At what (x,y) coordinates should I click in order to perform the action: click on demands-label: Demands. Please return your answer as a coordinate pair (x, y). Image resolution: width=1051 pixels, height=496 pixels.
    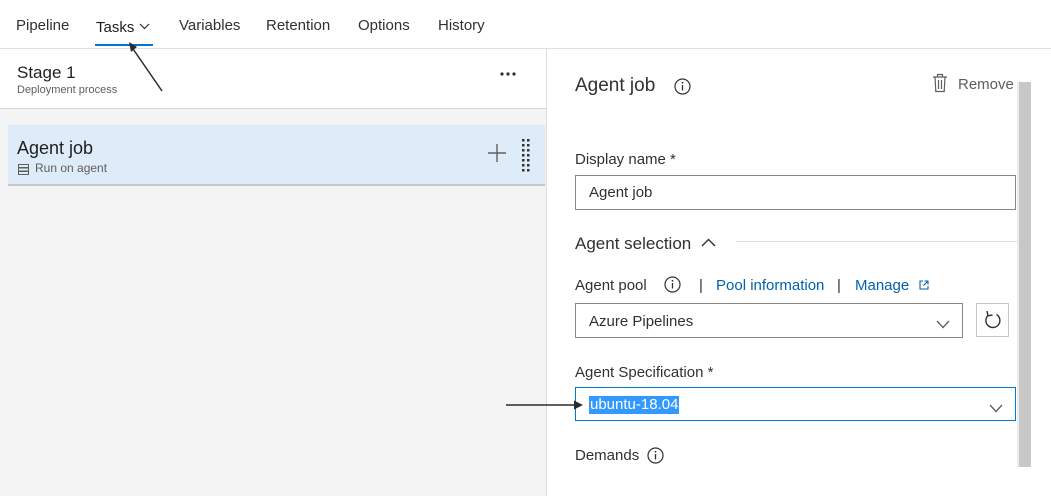
    Looking at the image, I should click on (607, 455).